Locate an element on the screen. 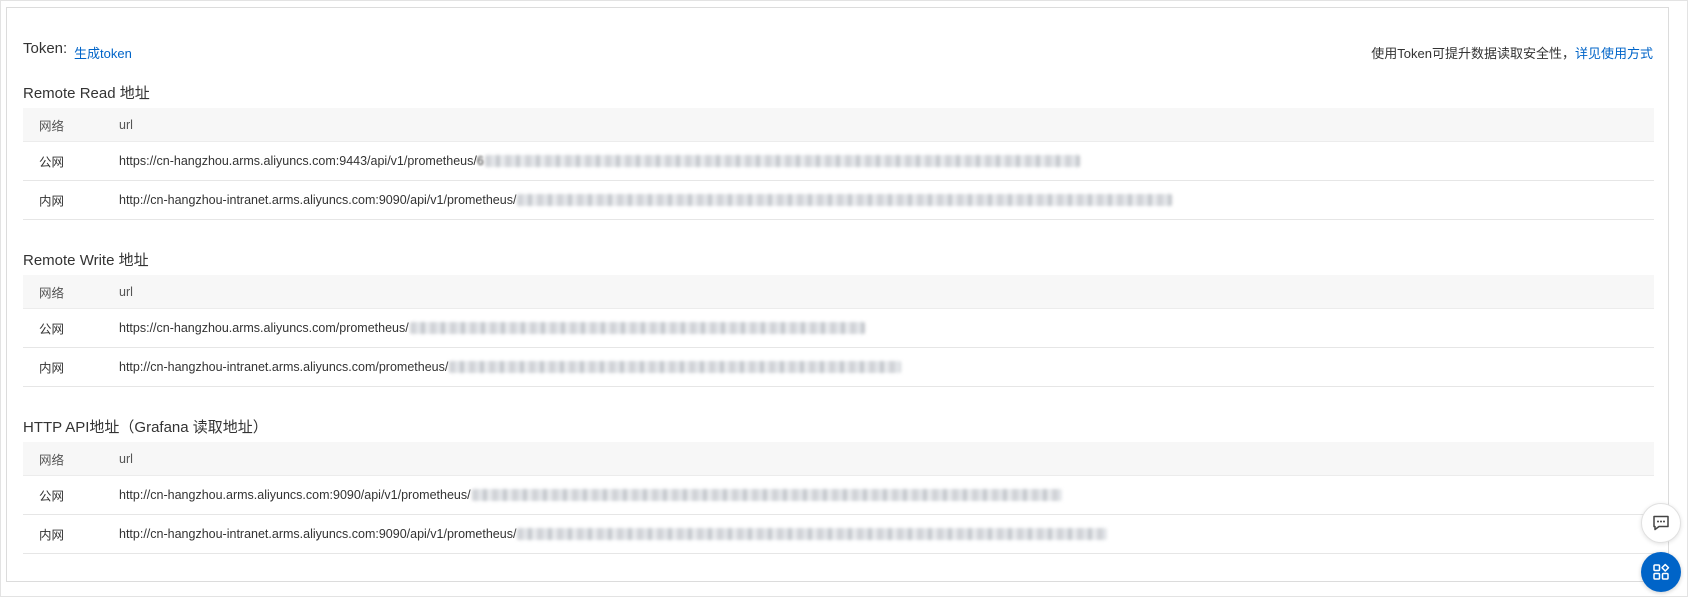  apps-grid-icon is located at coordinates (1661, 571).